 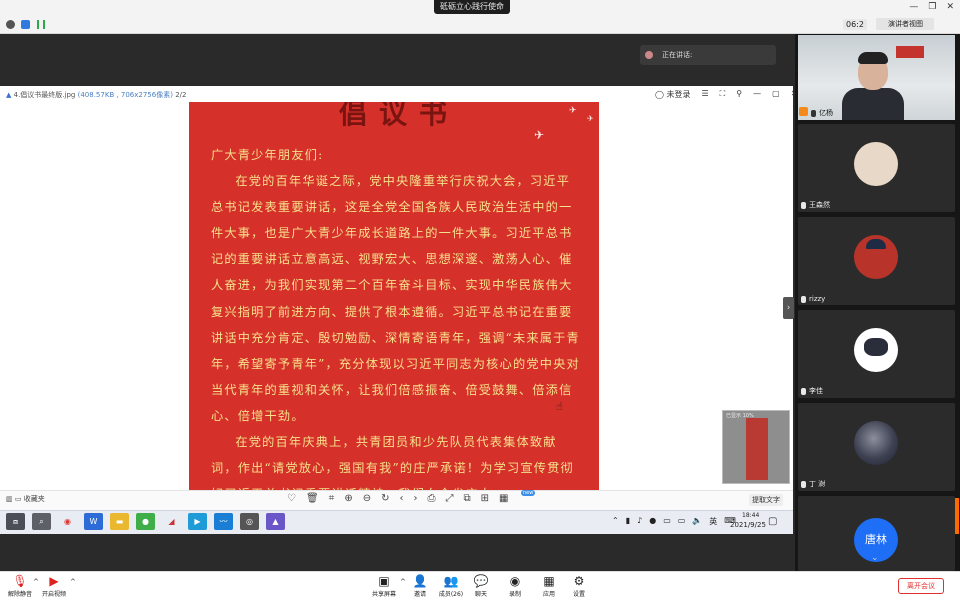 I want to click on ocr-icon: ⊞, so click(x=485, y=498).